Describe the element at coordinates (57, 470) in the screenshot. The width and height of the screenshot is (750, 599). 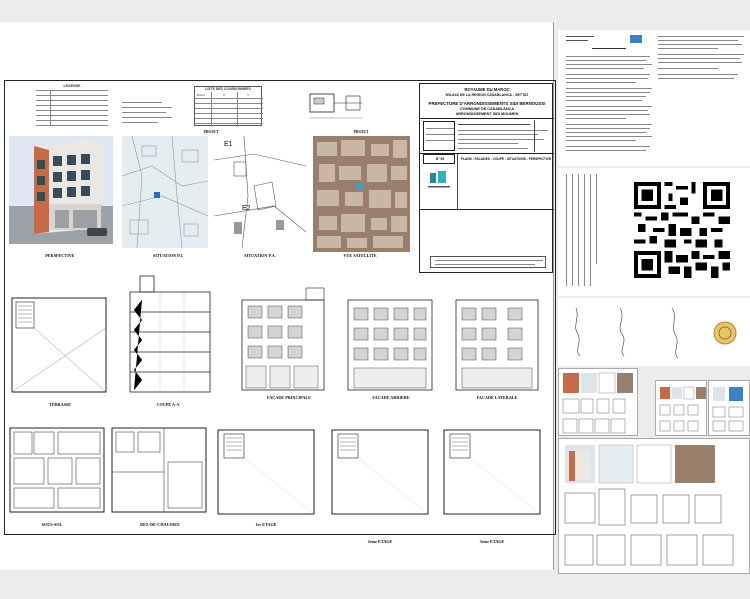
I see `sous-sol-plan` at that location.